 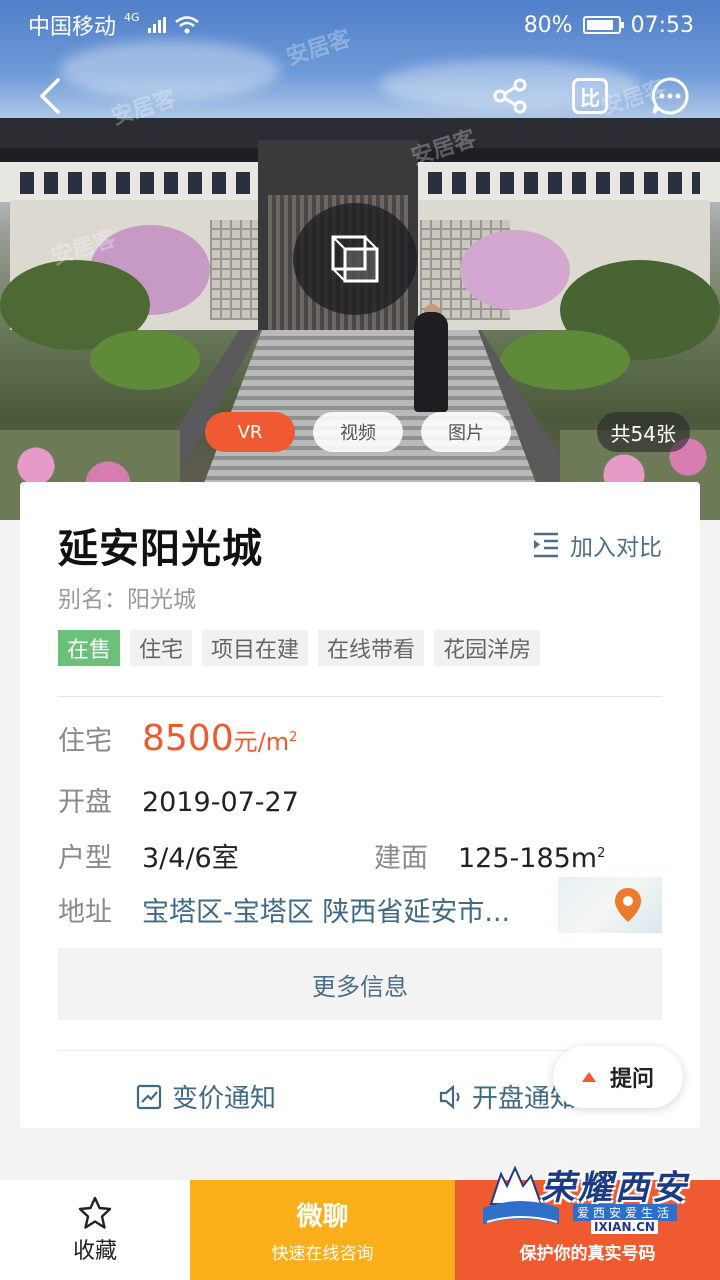 What do you see at coordinates (95, 1212) in the screenshot?
I see `star-icon` at bounding box center [95, 1212].